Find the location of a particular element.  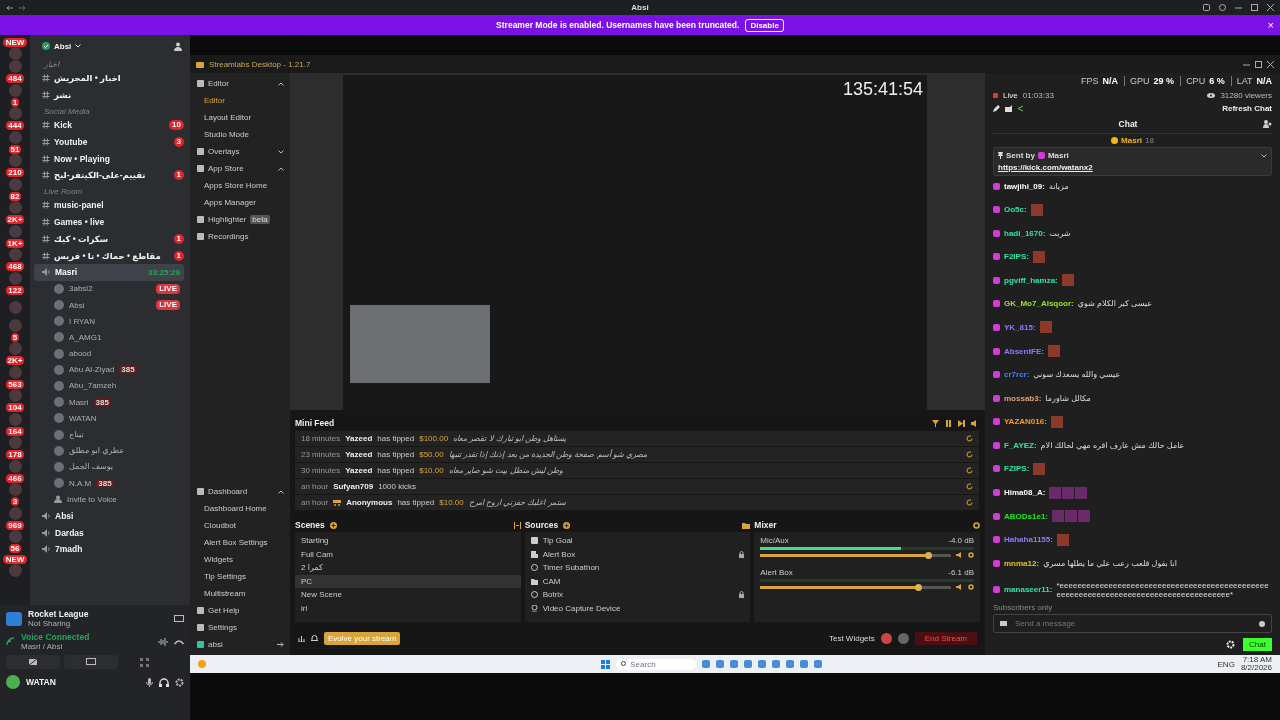

channel-name: Now • Playing is located at coordinates (82, 158).